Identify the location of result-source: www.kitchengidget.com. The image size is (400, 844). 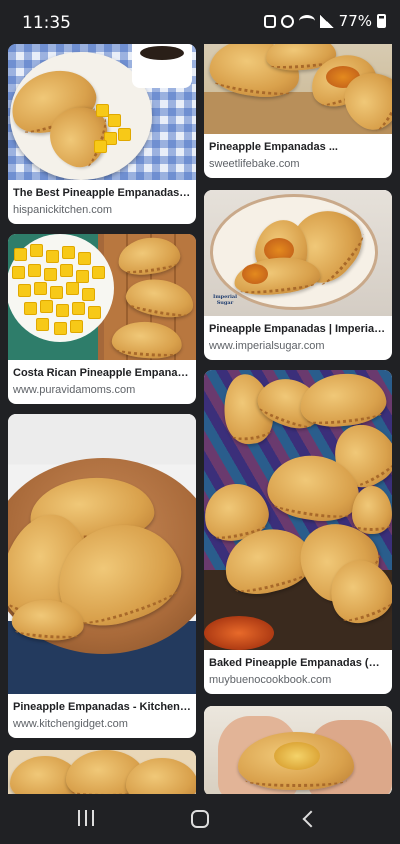
(102, 724).